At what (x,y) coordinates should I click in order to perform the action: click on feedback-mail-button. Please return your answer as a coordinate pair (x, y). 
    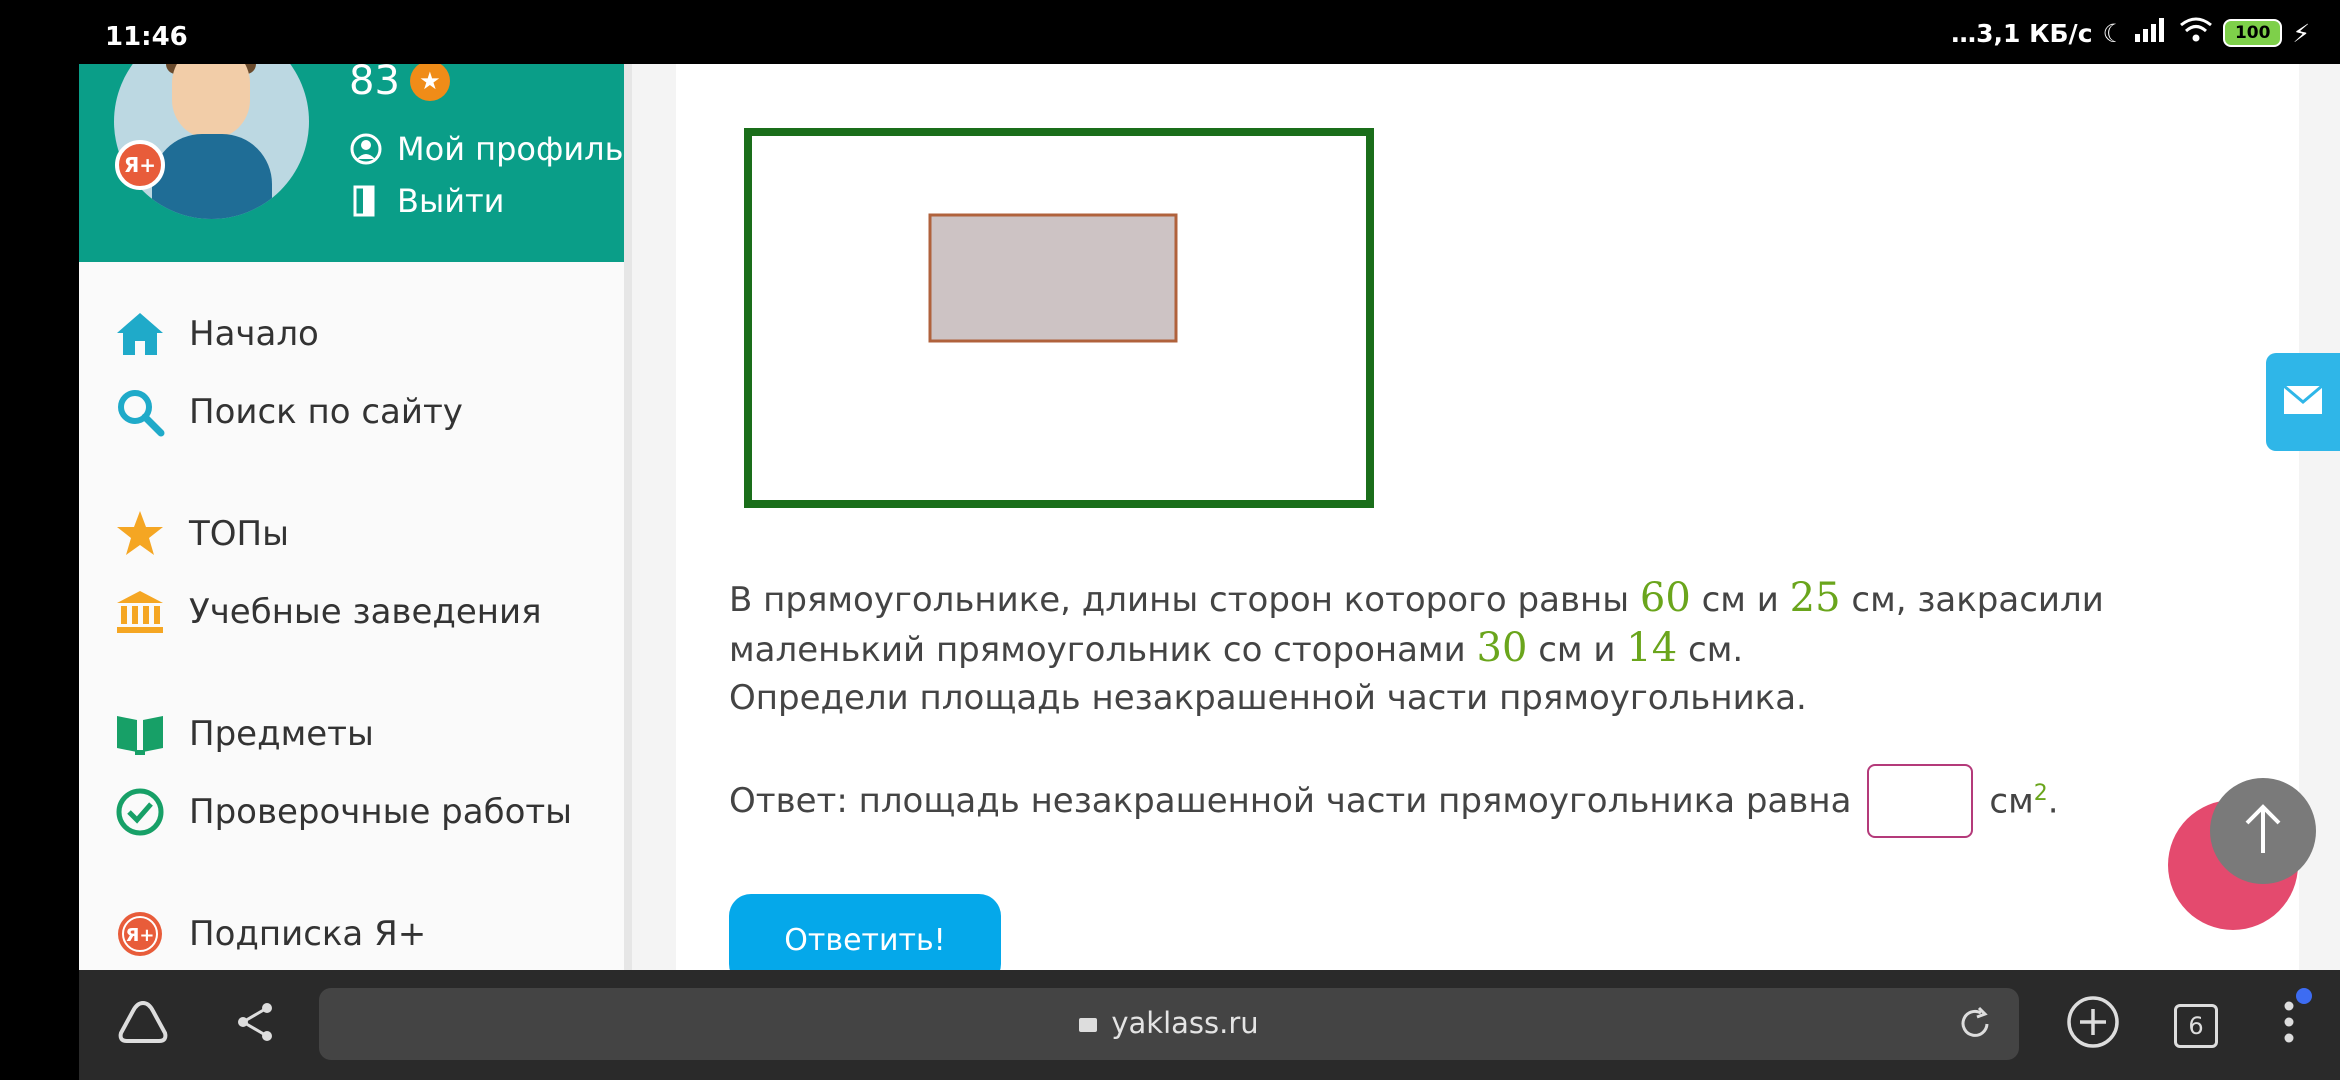
    Looking at the image, I should click on (2303, 402).